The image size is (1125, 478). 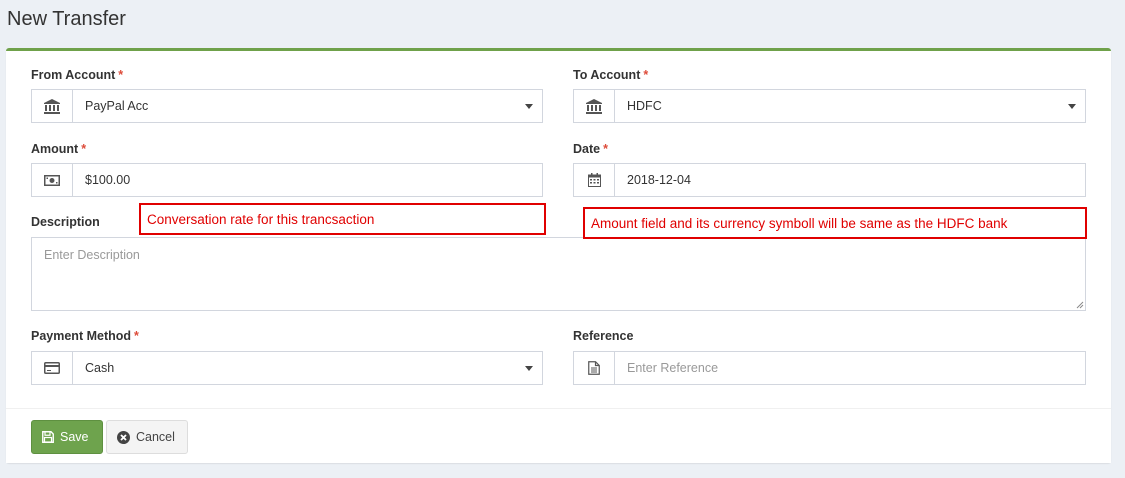 I want to click on cancel-button: Cancel, so click(x=147, y=437).